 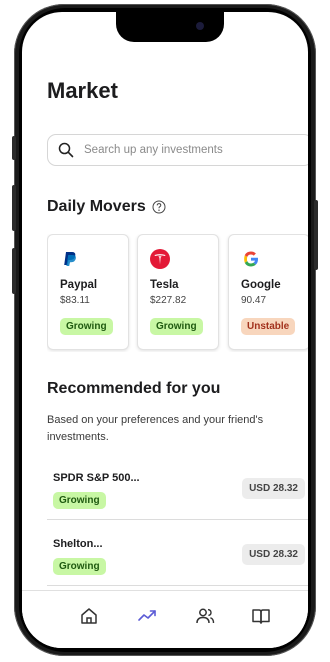 I want to click on search-bar, so click(x=177, y=150).